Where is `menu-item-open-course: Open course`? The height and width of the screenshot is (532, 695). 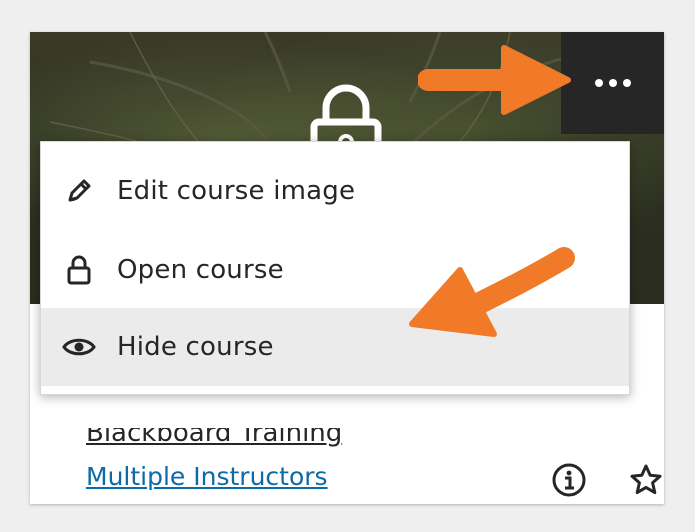 menu-item-open-course: Open course is located at coordinates (335, 270).